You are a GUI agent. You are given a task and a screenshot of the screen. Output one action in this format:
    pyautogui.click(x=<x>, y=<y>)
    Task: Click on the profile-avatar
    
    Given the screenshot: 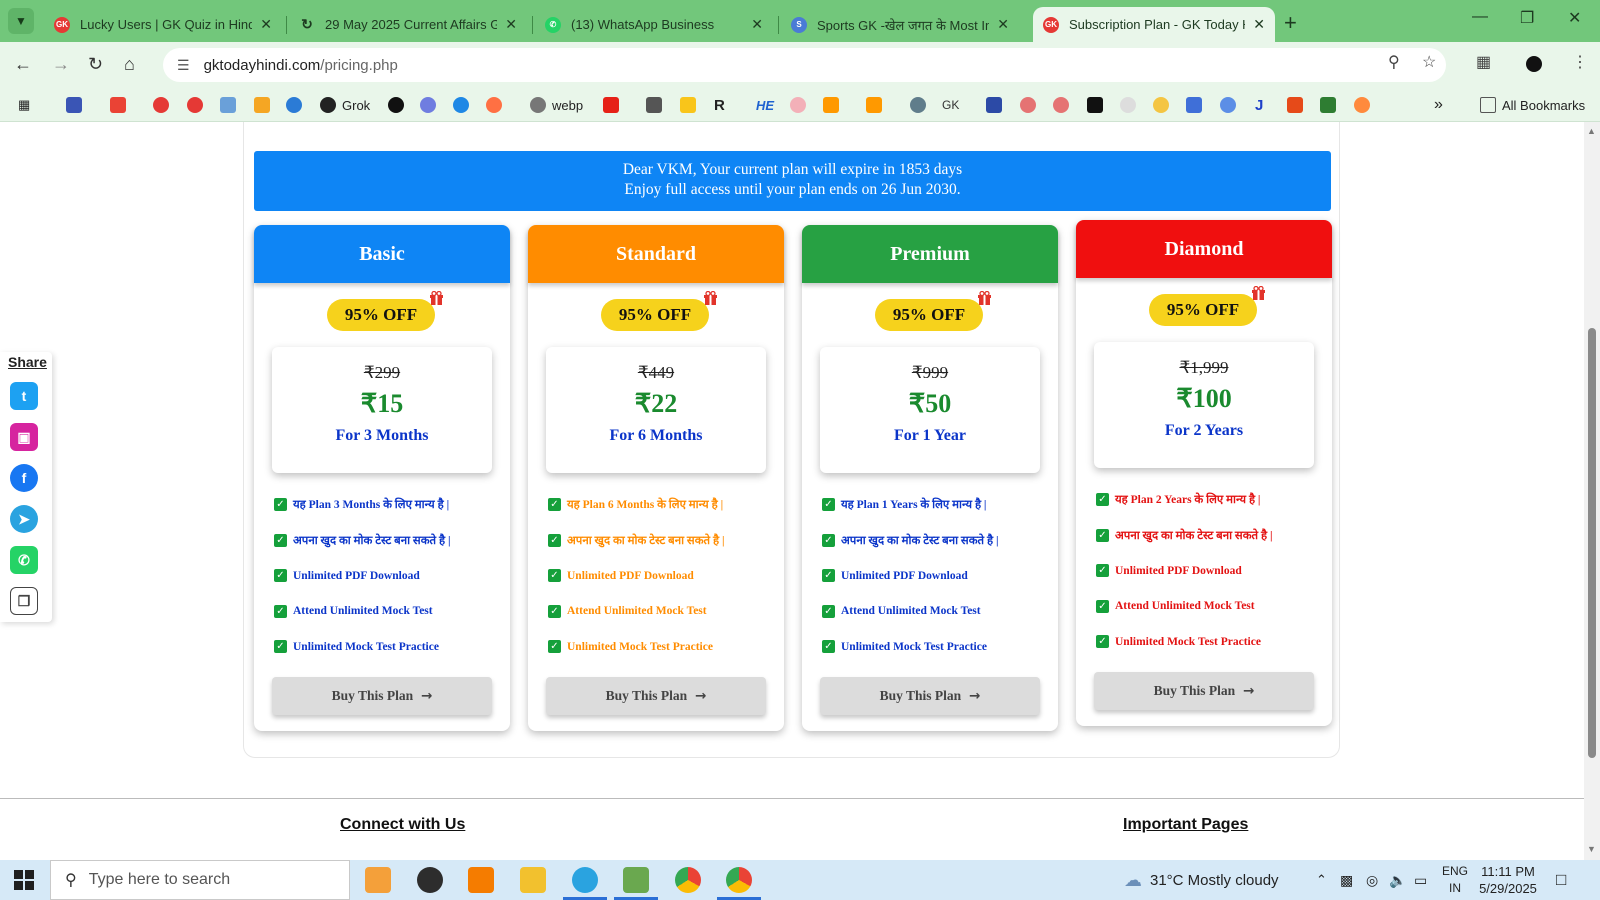 What is the action you would take?
    pyautogui.click(x=1534, y=64)
    